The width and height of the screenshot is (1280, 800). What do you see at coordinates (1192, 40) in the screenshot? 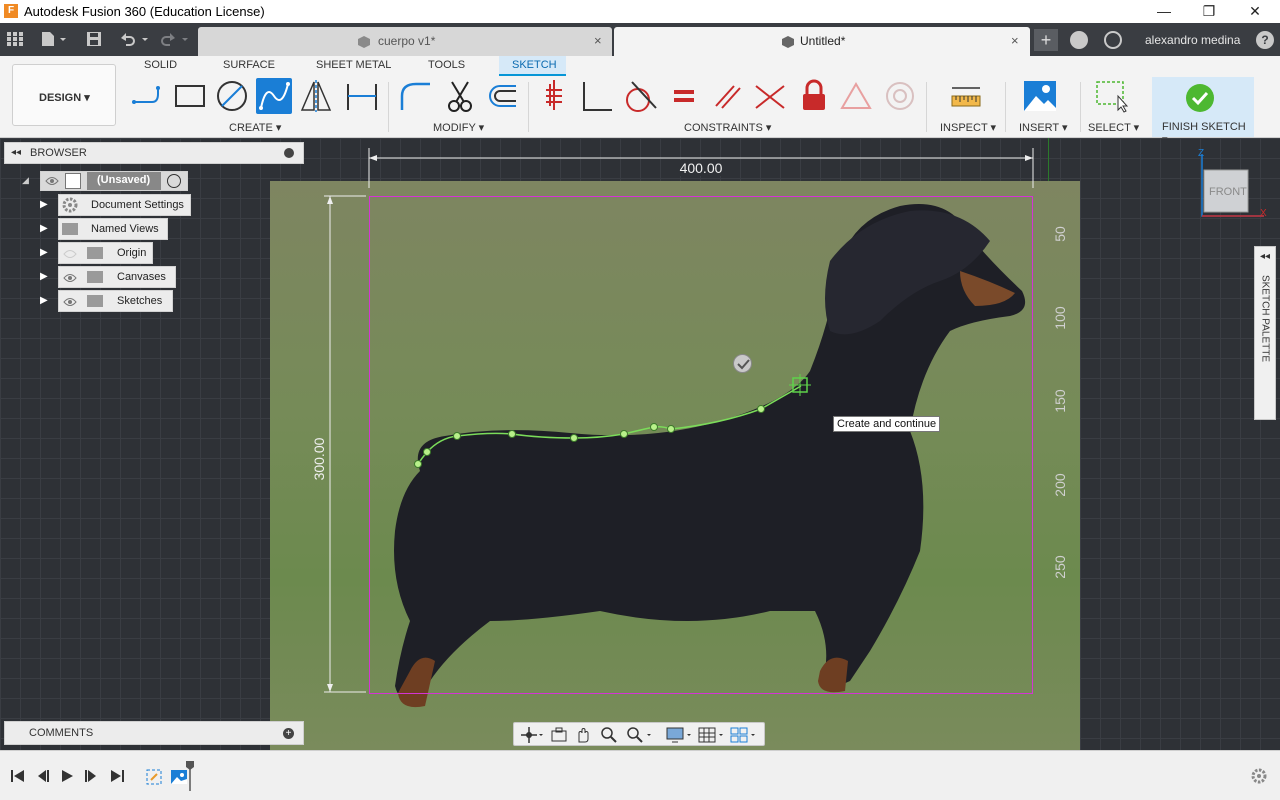
I see `user-name: alexandro medina` at bounding box center [1192, 40].